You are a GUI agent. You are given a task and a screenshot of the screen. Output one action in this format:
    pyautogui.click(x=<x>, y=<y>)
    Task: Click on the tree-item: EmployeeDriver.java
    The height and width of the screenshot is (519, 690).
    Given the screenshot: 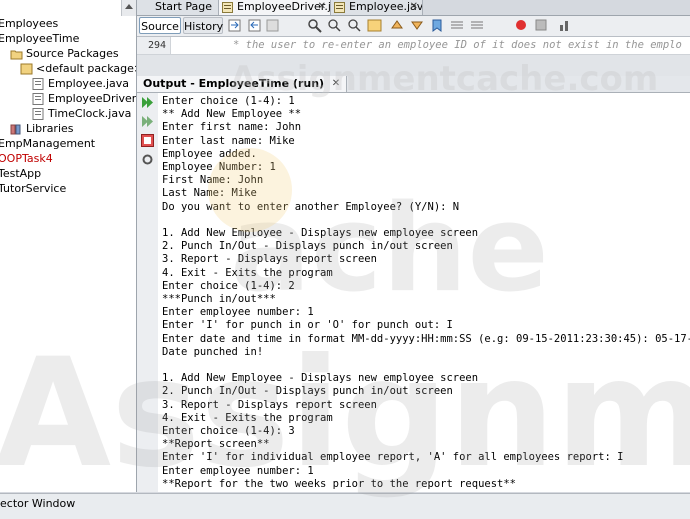 What is the action you would take?
    pyautogui.click(x=84, y=98)
    